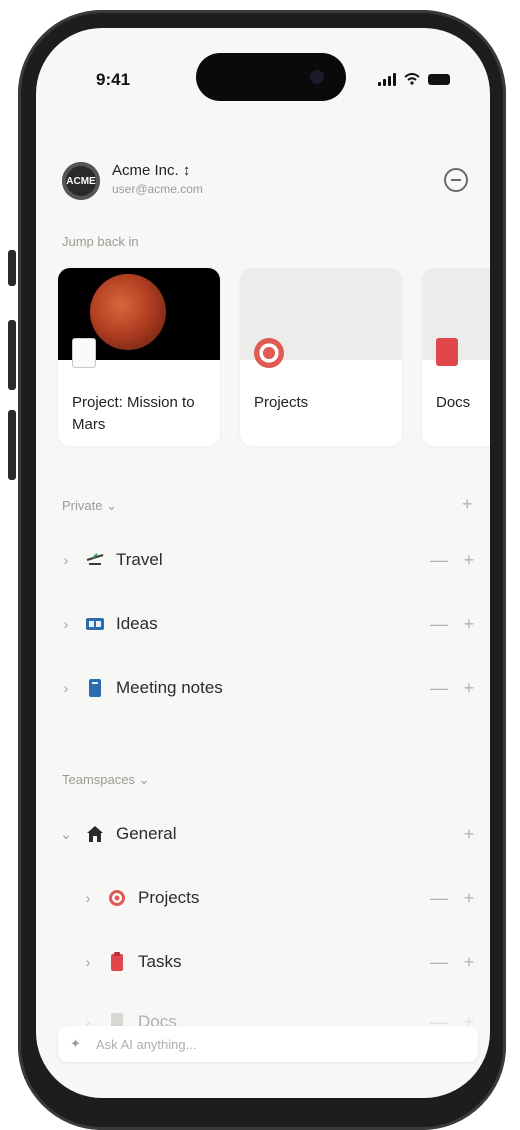  I want to click on dynamic-island, so click(271, 77).